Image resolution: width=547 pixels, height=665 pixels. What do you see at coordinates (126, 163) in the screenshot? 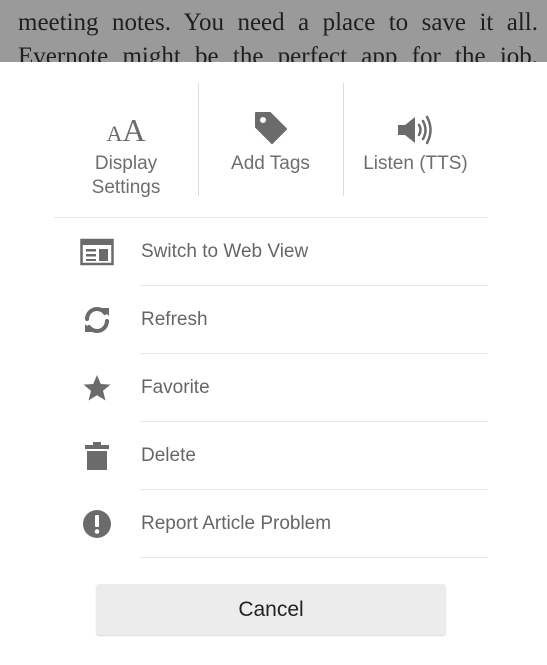
I see `display-settings-label-line1: Display` at bounding box center [126, 163].